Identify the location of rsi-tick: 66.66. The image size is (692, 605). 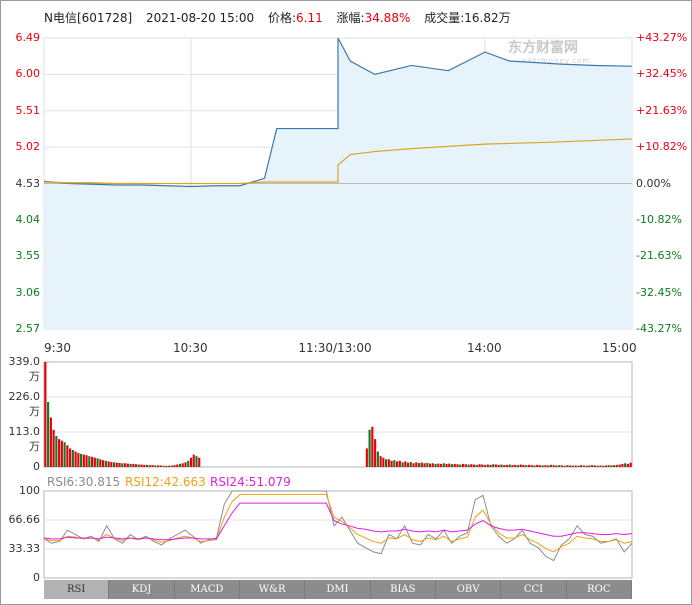
(24, 519).